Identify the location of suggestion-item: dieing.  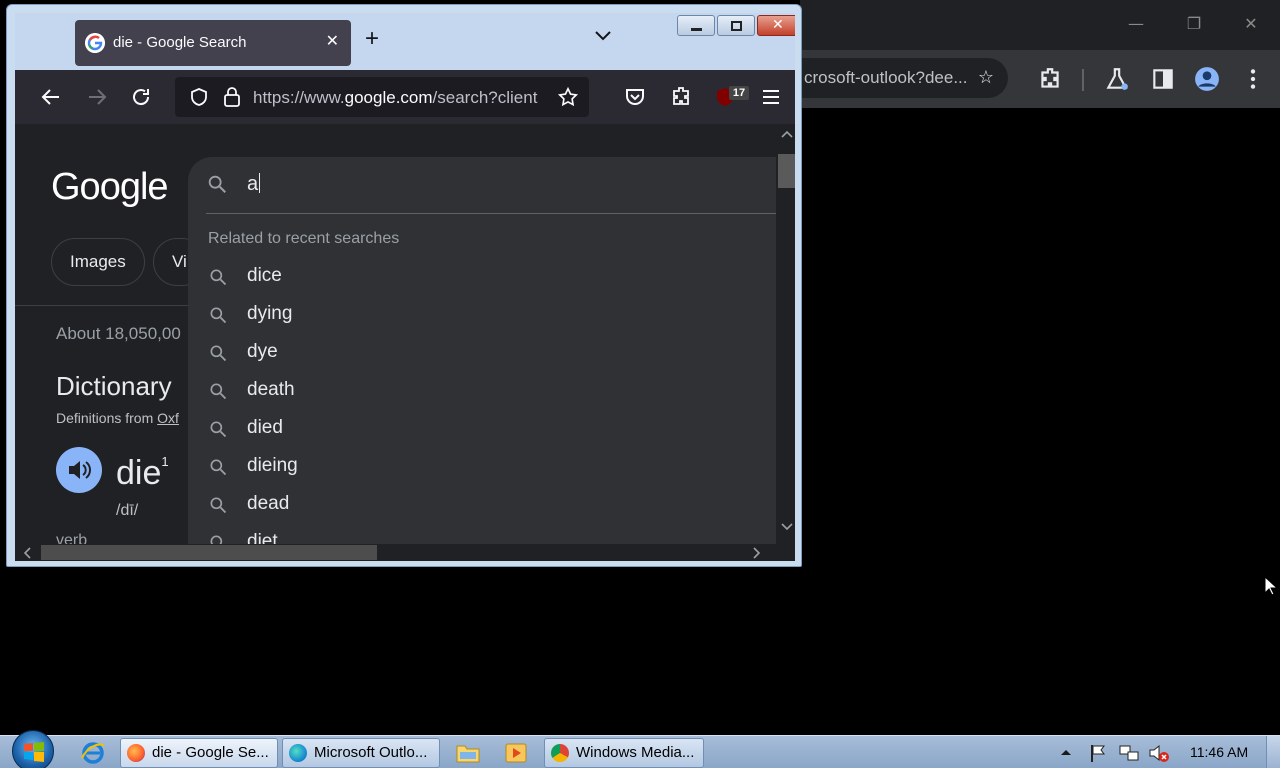
(482, 466).